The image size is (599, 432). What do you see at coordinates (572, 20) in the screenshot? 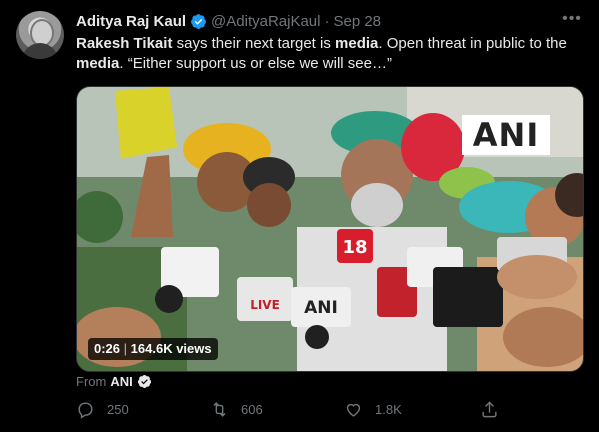
I see `more-options-icon: •••` at bounding box center [572, 20].